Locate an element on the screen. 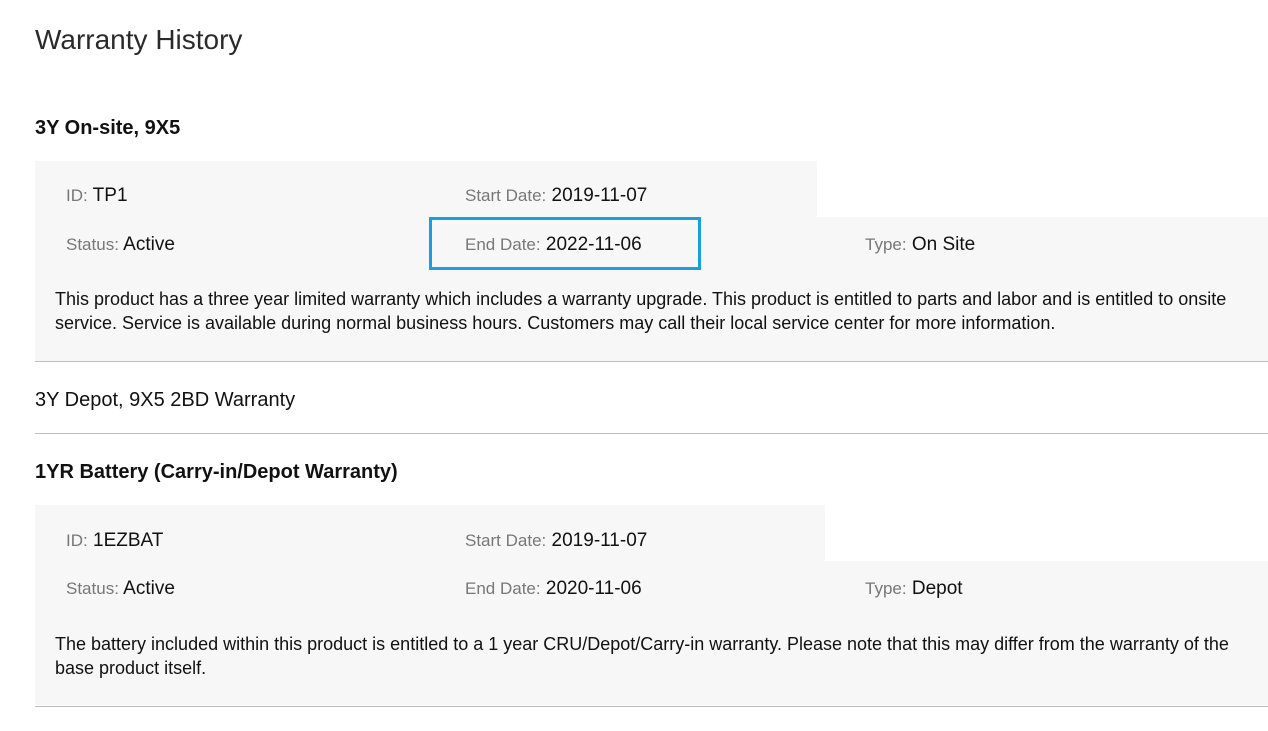 The height and width of the screenshot is (731, 1268). end-date-field: End Date: 2020-11-06 is located at coordinates (553, 589).